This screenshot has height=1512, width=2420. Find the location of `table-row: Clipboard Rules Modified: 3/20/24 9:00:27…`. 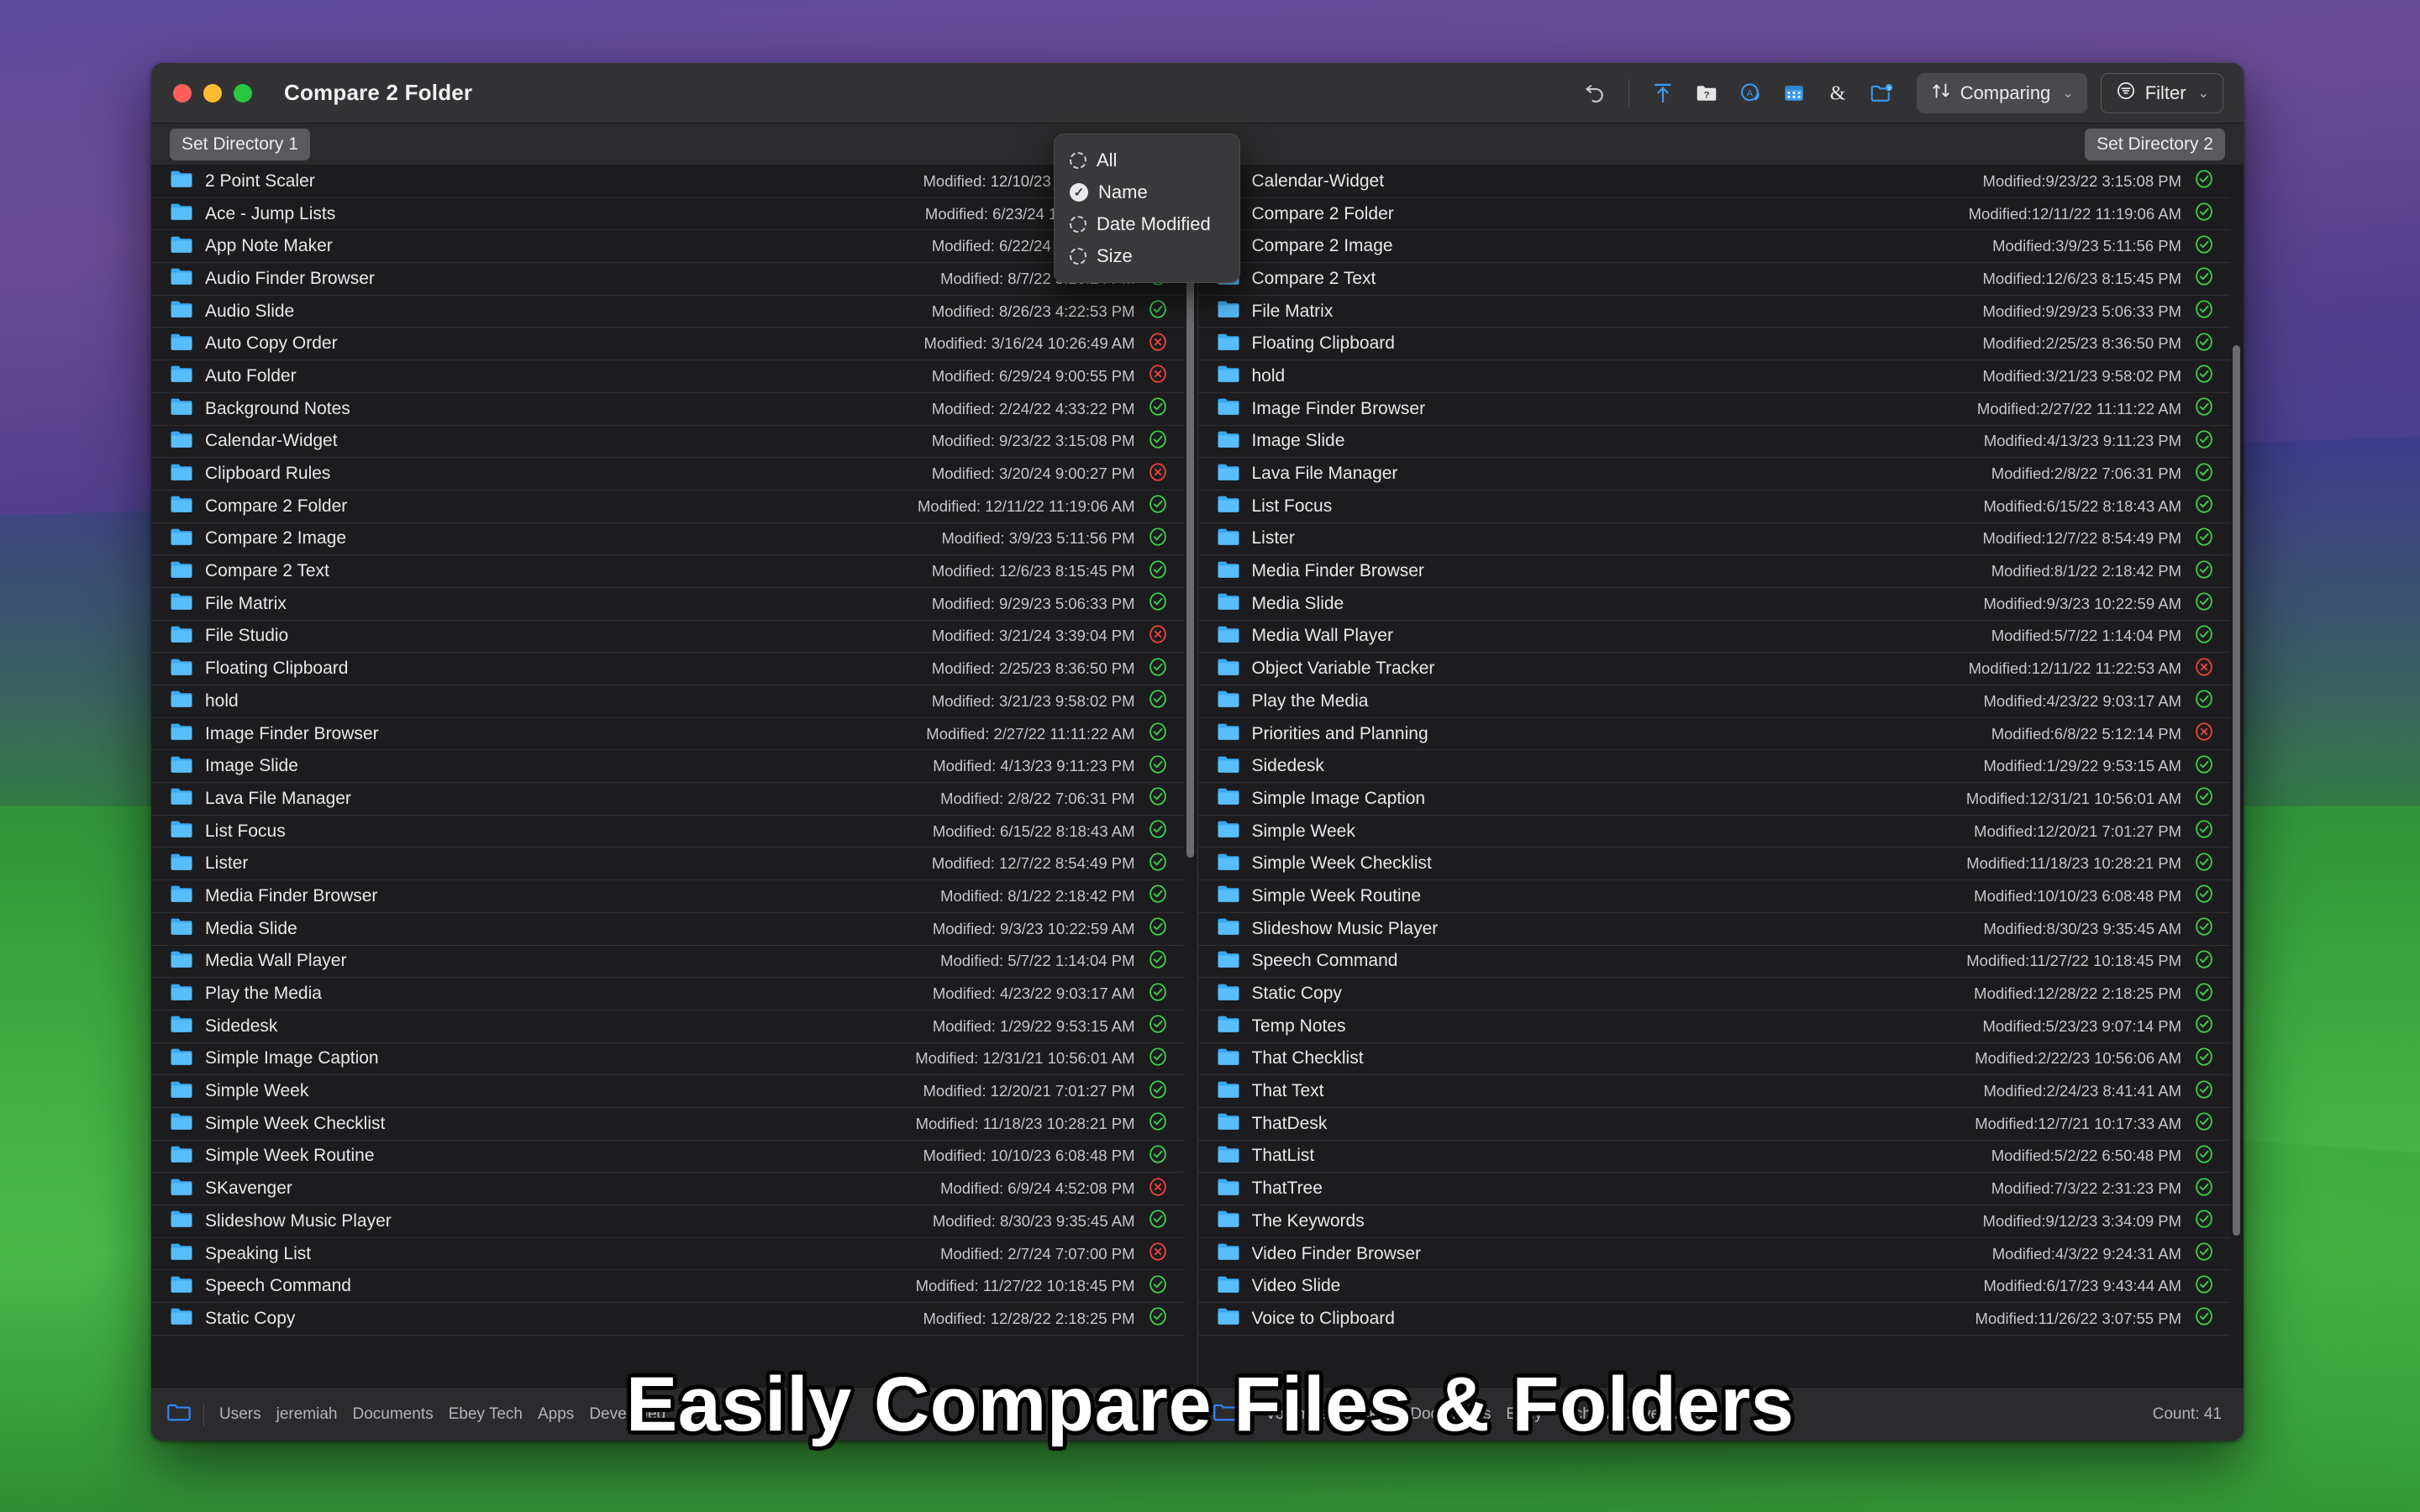

table-row: Clipboard Rules Modified: 3/20/24 9:00:27… is located at coordinates (667, 474).